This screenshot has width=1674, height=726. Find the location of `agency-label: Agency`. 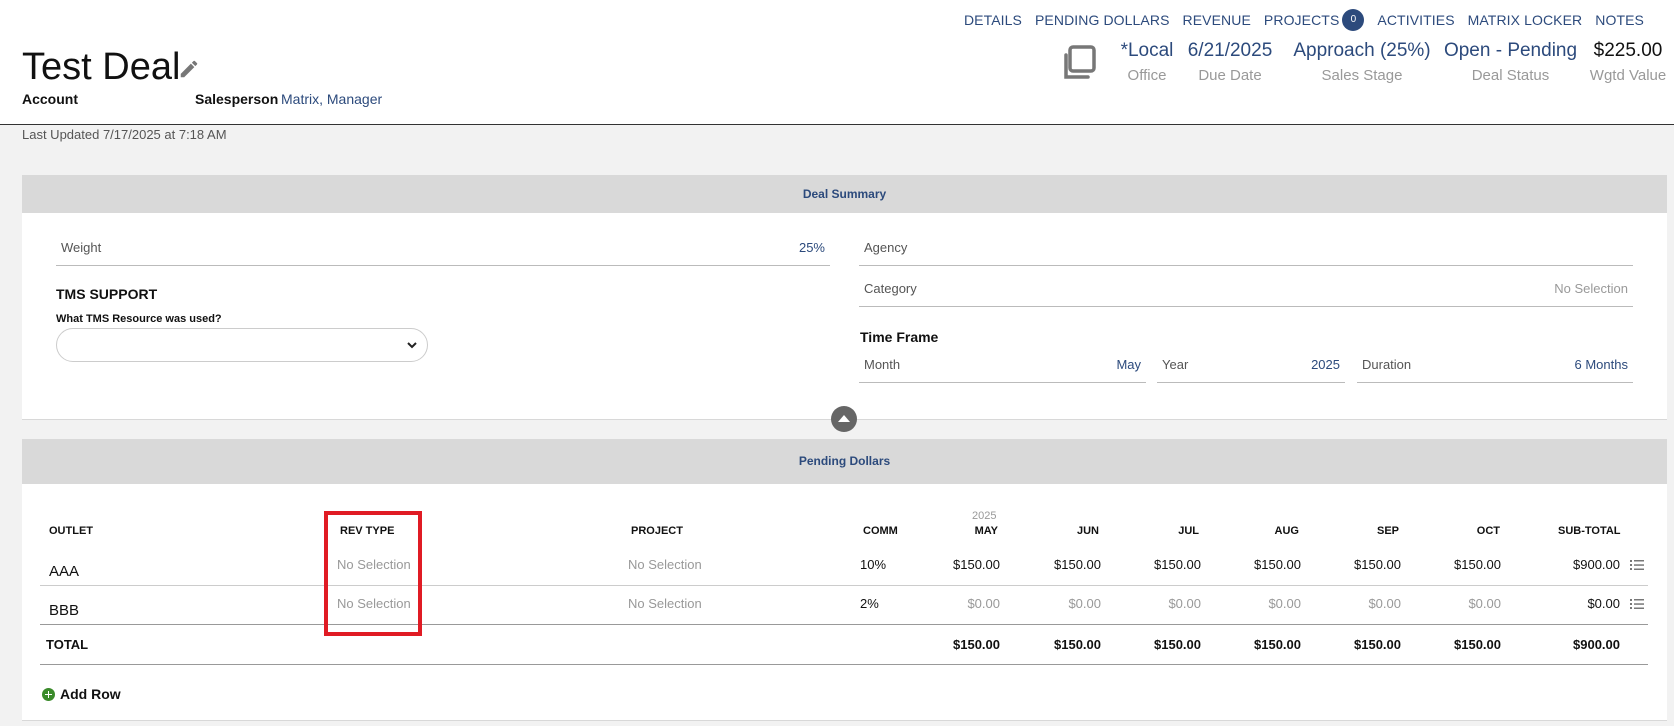

agency-label: Agency is located at coordinates (886, 247).